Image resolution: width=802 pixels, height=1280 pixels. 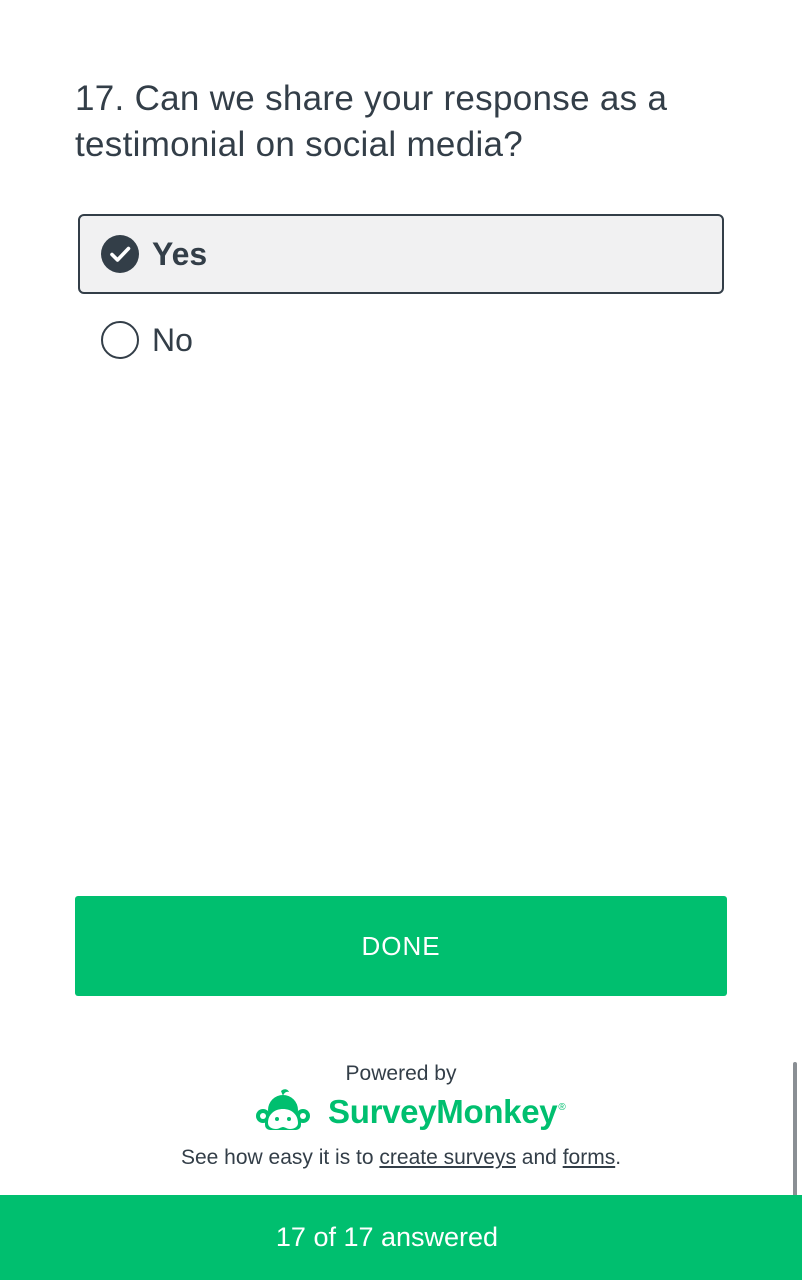 I want to click on promo-suffix: ., so click(x=618, y=1157).